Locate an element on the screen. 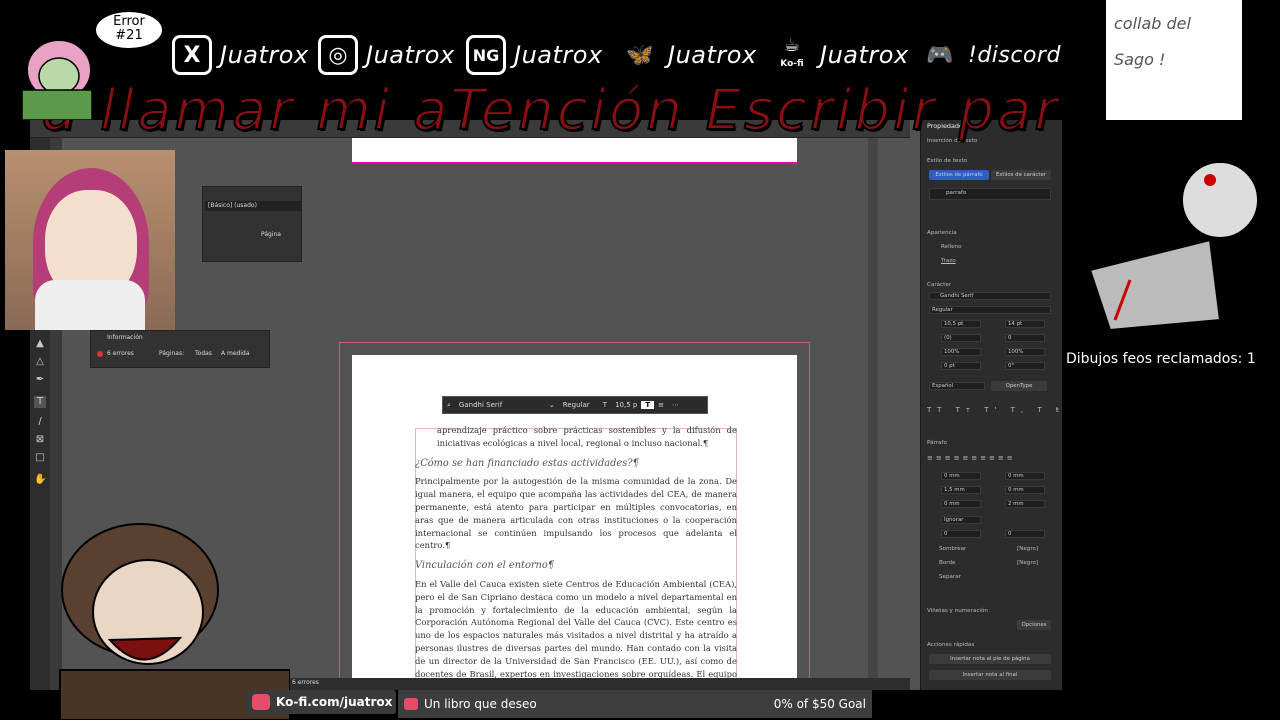 This screenshot has height=720, width=1280. goal-title: Un libro que deseo is located at coordinates (480, 704).